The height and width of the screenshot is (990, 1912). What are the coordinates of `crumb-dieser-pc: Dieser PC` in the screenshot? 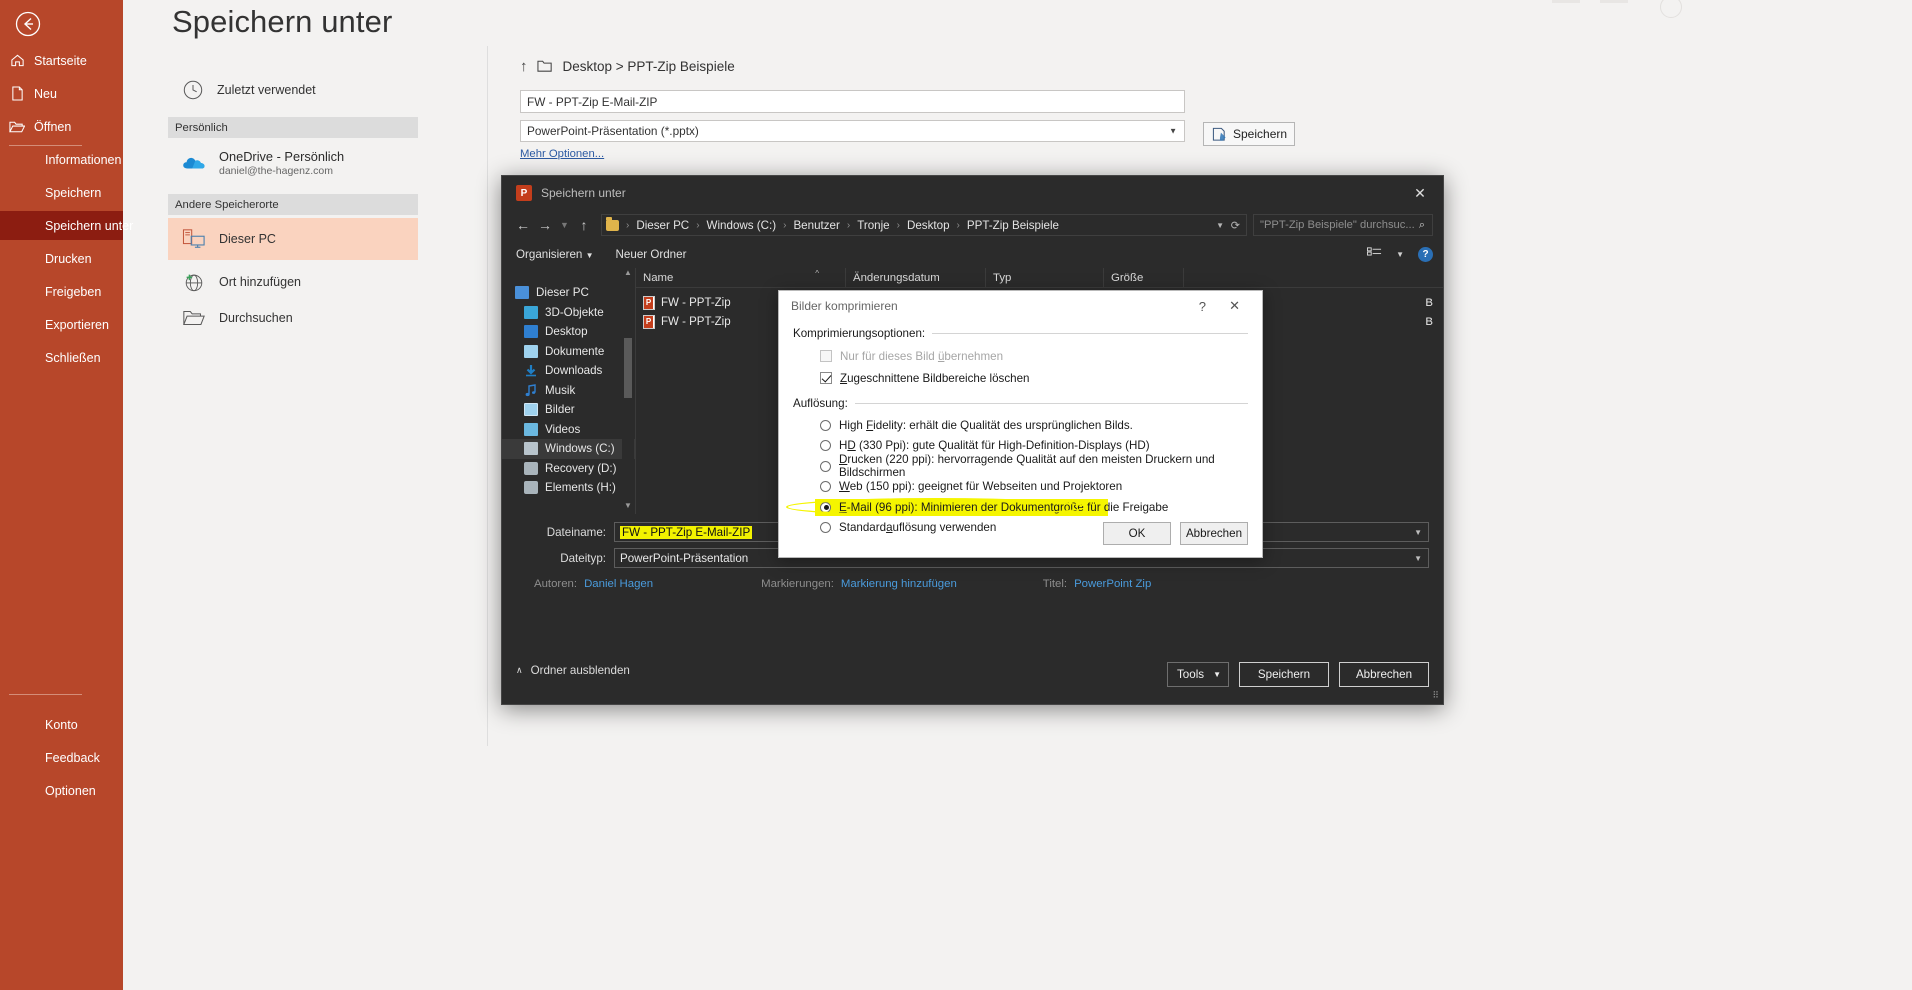 It's located at (662, 225).